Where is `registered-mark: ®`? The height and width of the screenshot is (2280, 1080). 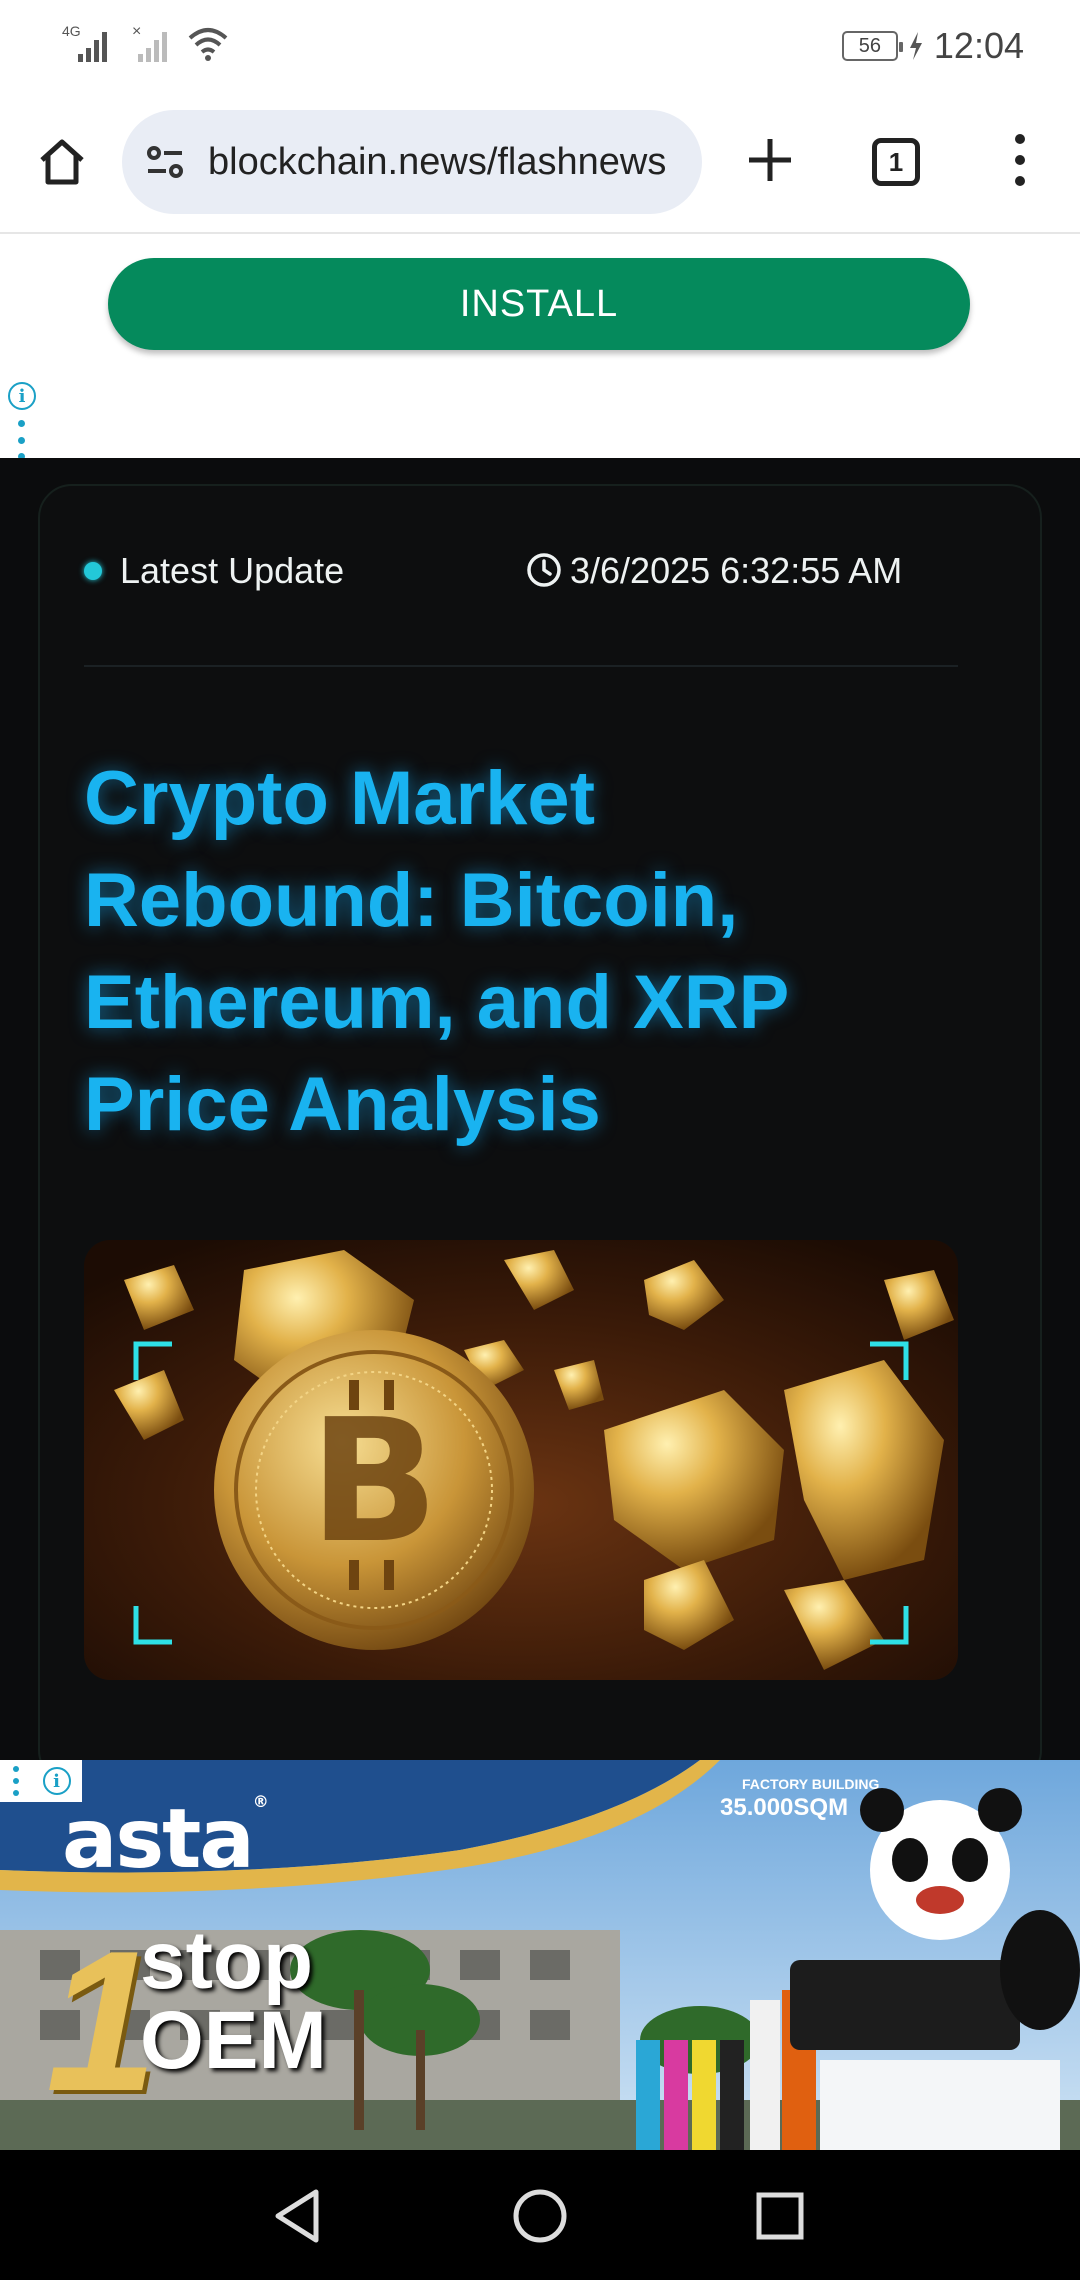
registered-mark: ® is located at coordinates (260, 1801).